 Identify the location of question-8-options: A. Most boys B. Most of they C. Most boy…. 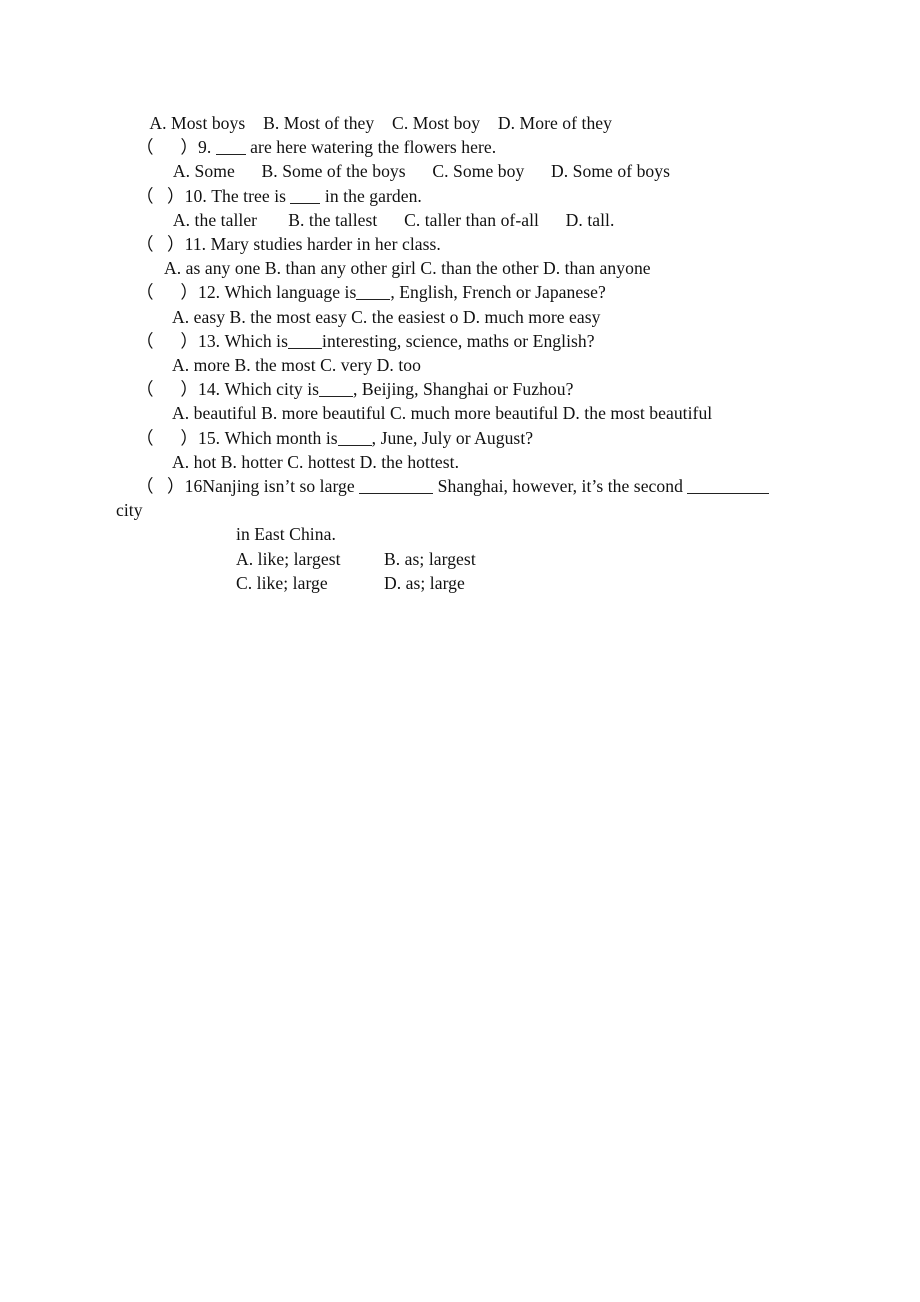
(374, 123).